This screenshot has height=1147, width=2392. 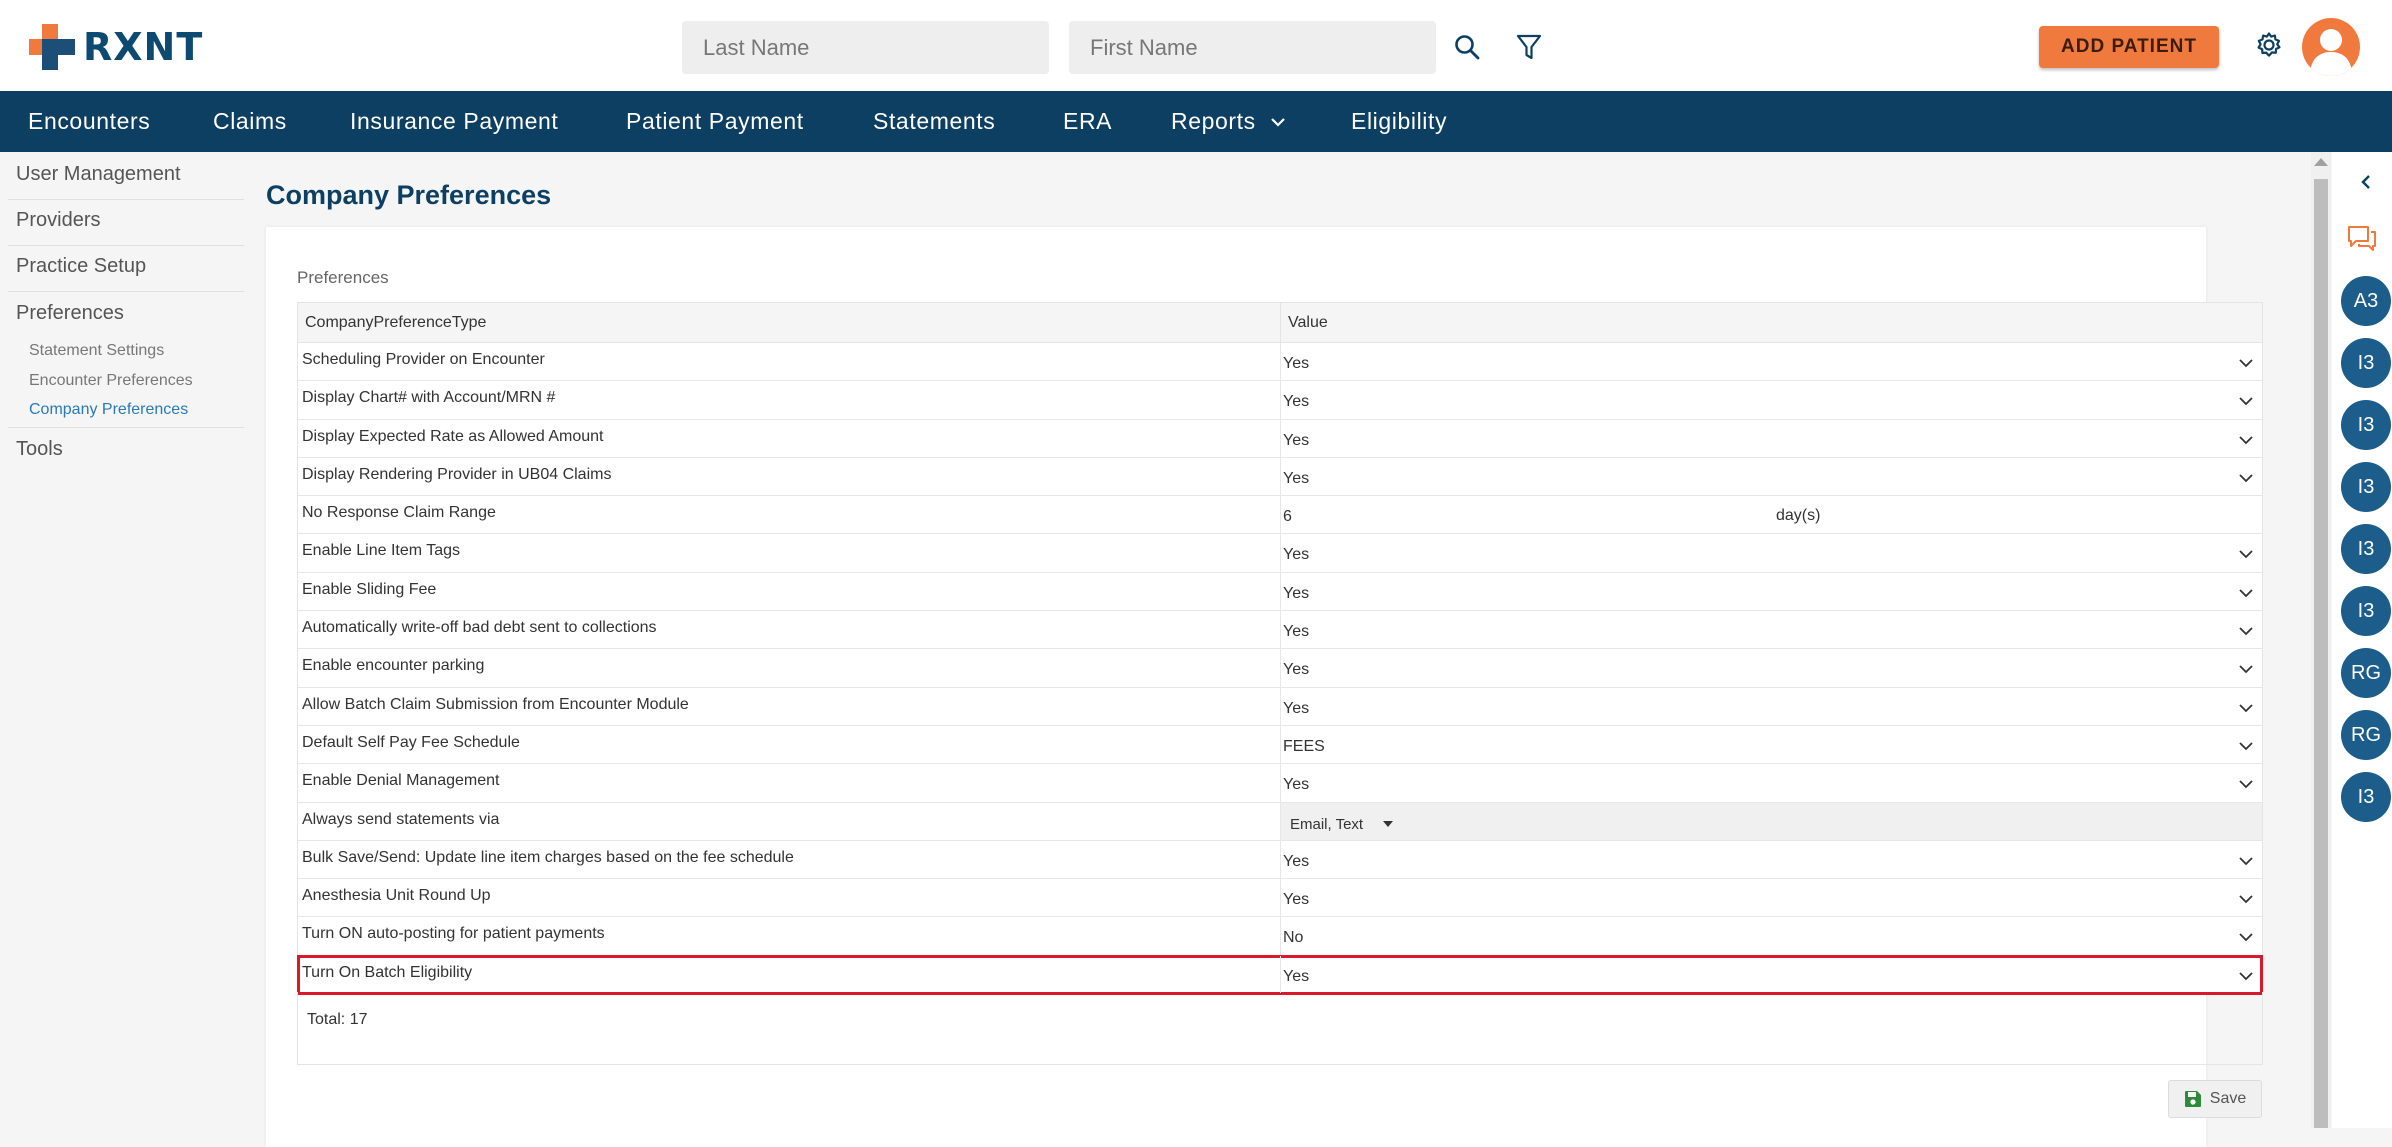 I want to click on last-name-input, so click(x=865, y=47).